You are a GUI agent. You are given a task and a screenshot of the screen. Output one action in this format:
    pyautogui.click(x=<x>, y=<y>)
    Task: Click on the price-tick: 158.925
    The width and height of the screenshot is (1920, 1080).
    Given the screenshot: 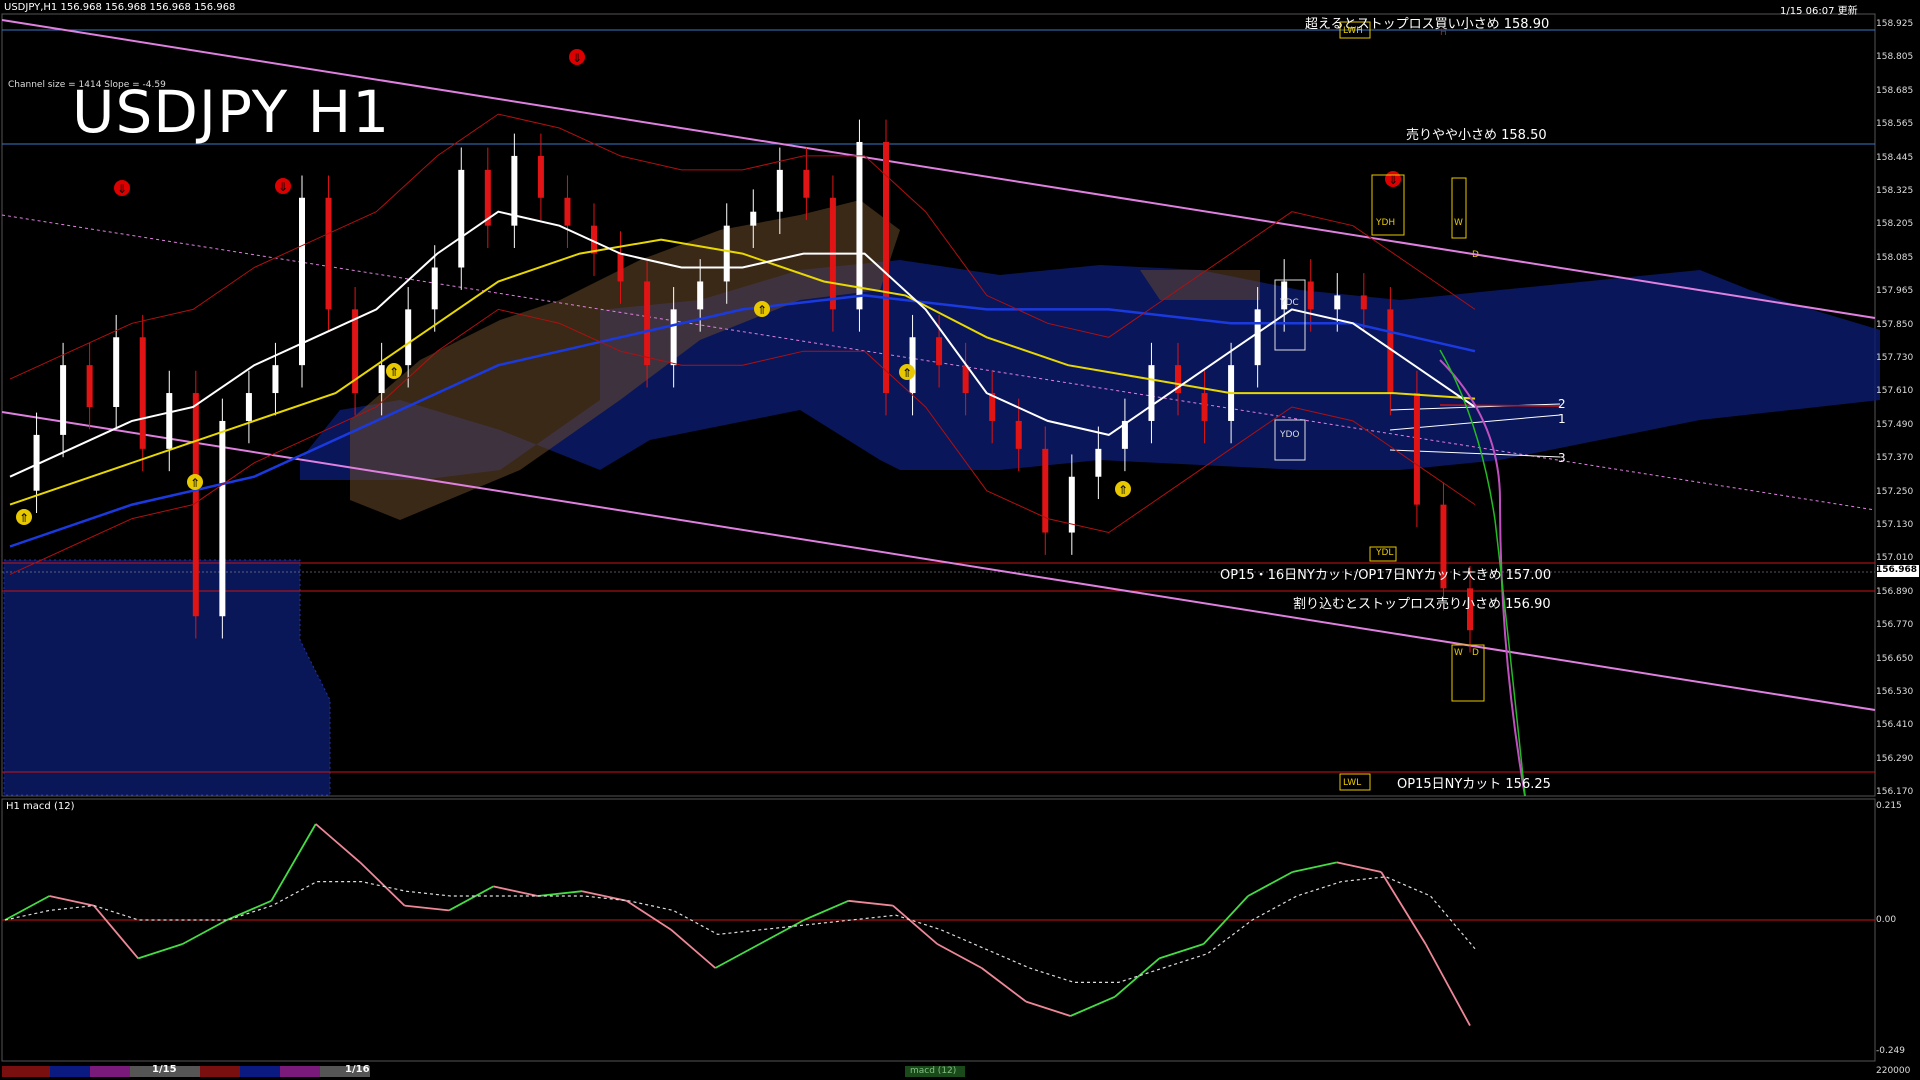 What is the action you would take?
    pyautogui.click(x=1895, y=24)
    